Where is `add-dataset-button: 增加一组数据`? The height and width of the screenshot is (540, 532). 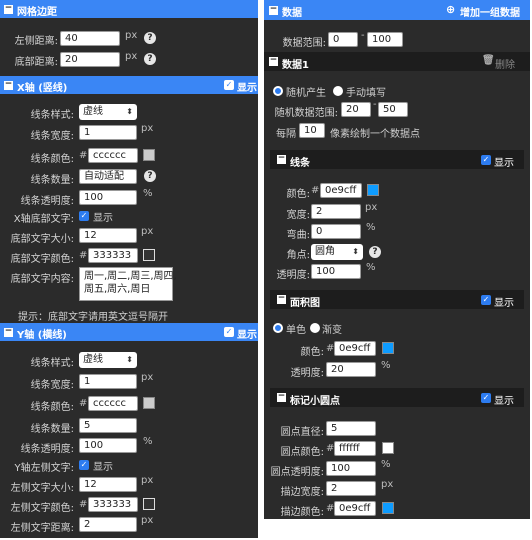
add-dataset-button: 增加一组数据 is located at coordinates (490, 11).